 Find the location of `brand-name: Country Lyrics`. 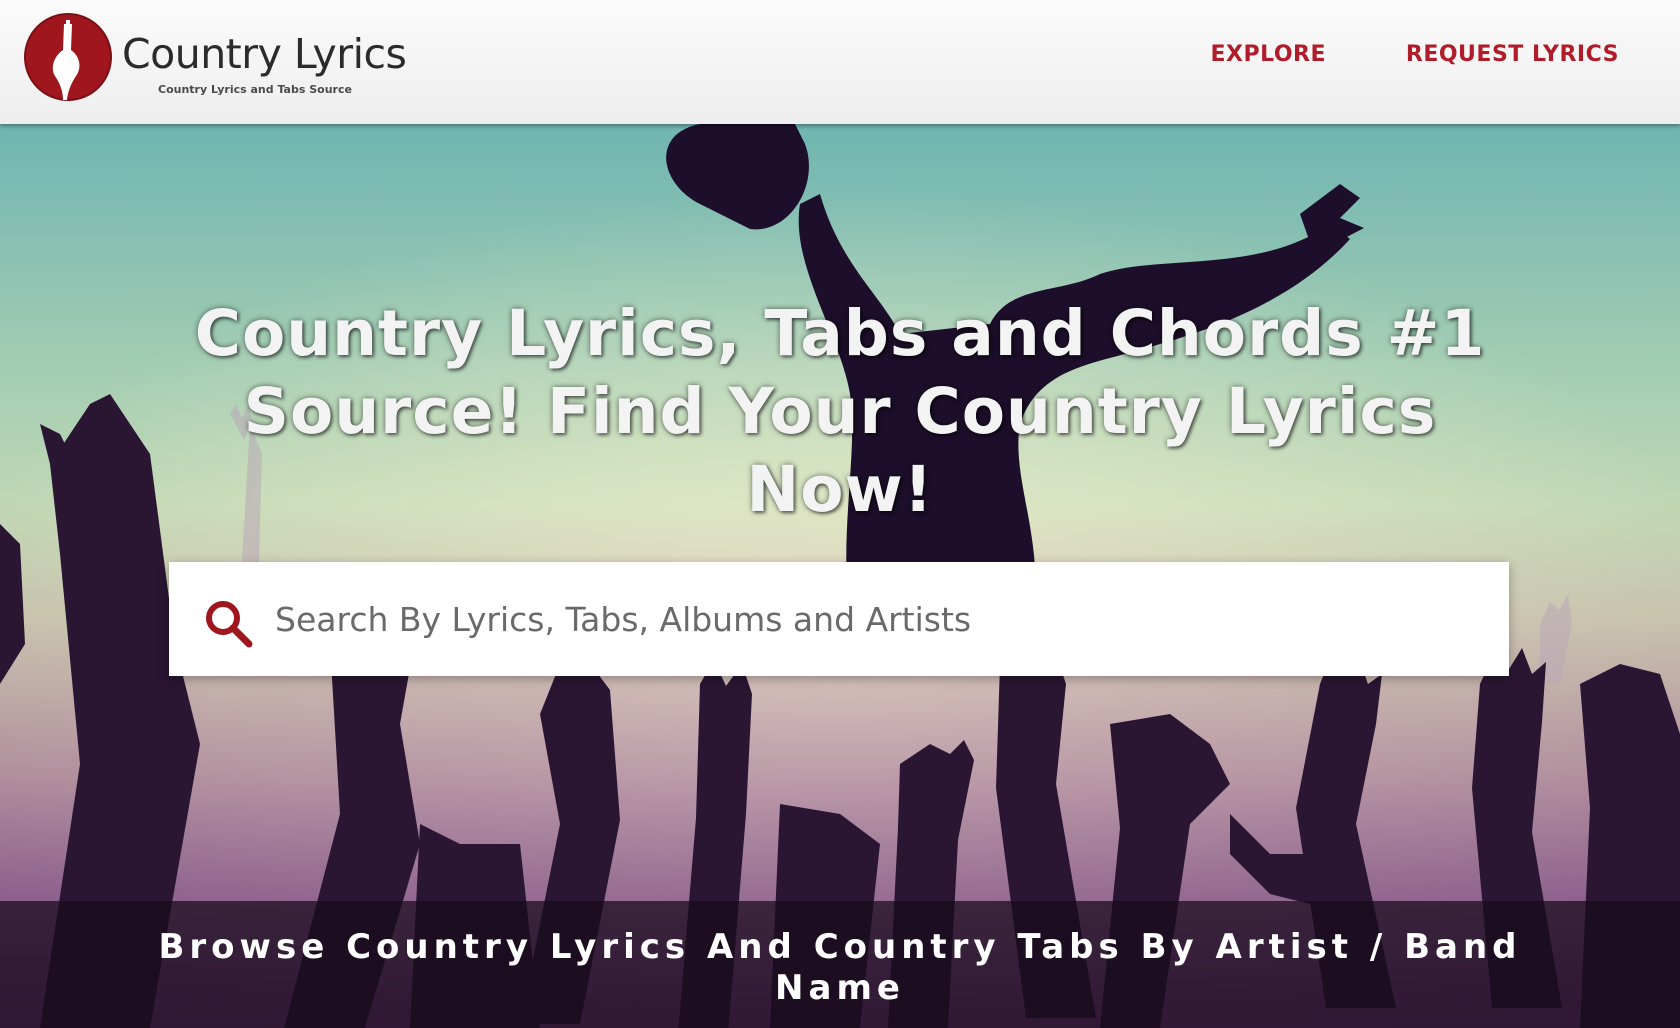

brand-name: Country Lyrics is located at coordinates (264, 54).